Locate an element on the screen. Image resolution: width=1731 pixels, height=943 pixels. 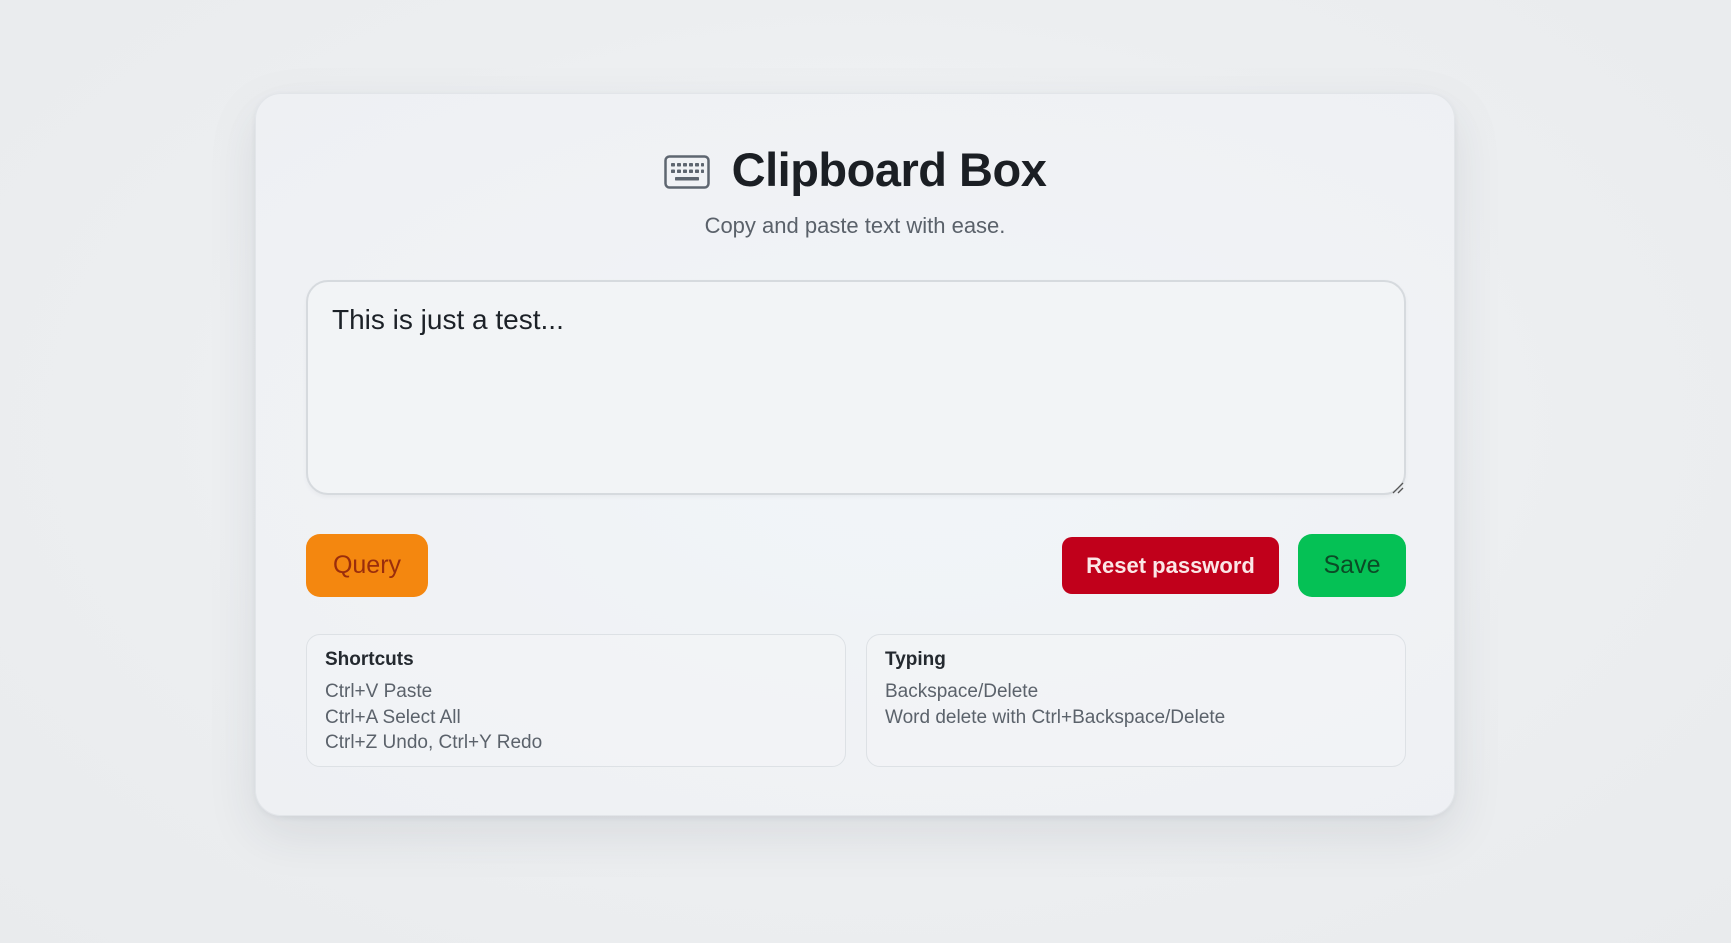
reset-password-button: Reset password is located at coordinates (1170, 565).